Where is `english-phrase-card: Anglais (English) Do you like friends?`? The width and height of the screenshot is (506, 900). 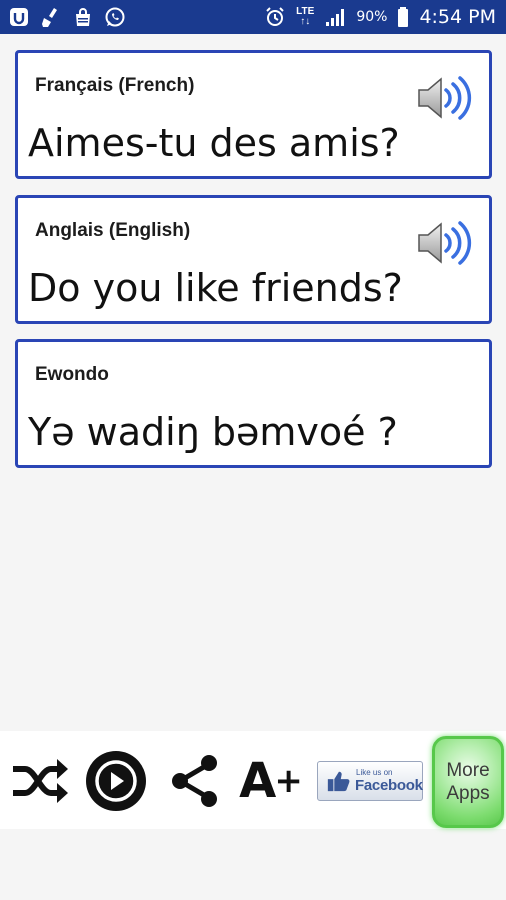 english-phrase-card: Anglais (English) Do you like friends? is located at coordinates (253, 259).